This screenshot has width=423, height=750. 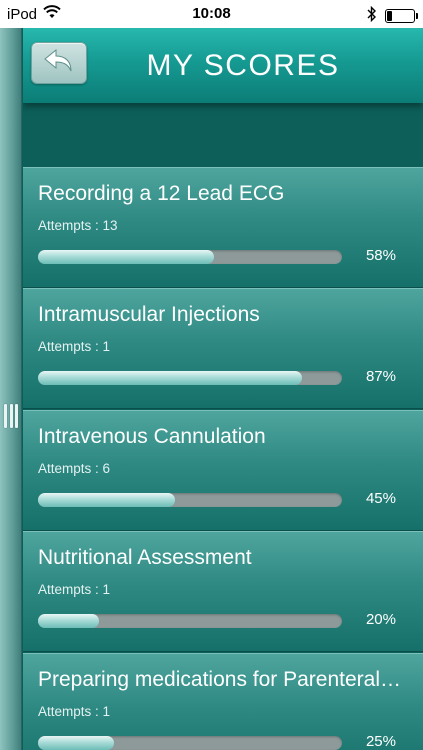 I want to click on module-title: Recording a 12 Lead ECG, so click(x=161, y=193).